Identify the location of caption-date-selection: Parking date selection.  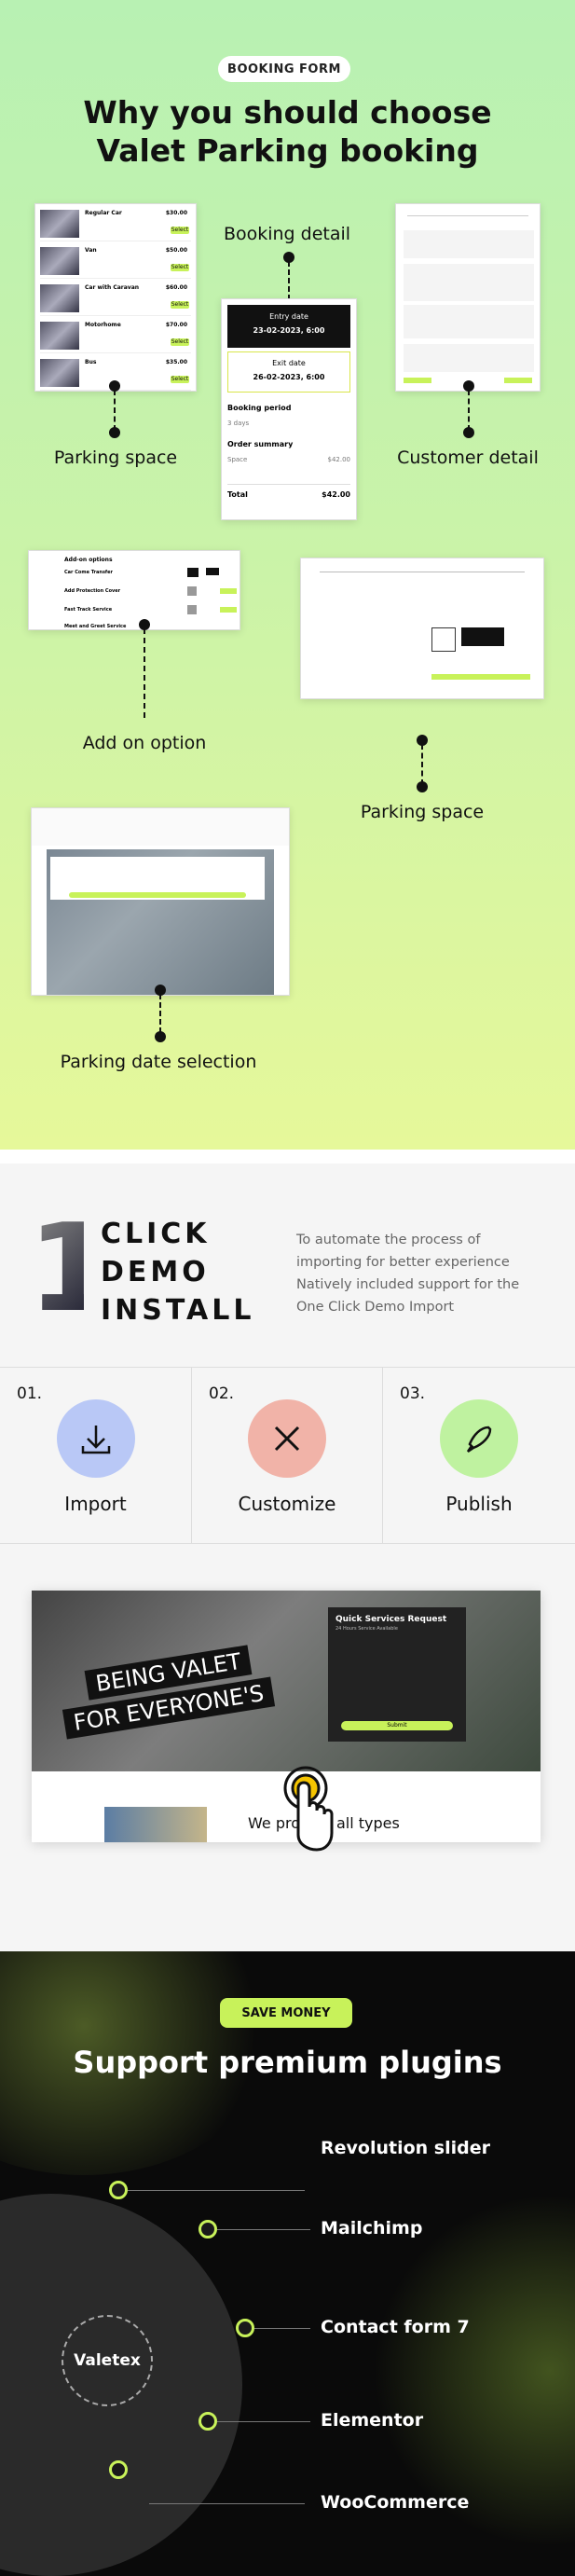
(158, 1062).